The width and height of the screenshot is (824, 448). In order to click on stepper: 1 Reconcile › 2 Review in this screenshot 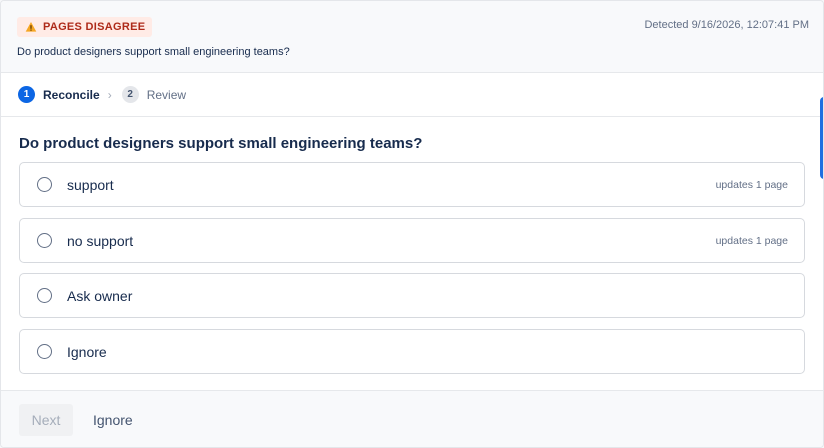, I will do `click(412, 95)`.